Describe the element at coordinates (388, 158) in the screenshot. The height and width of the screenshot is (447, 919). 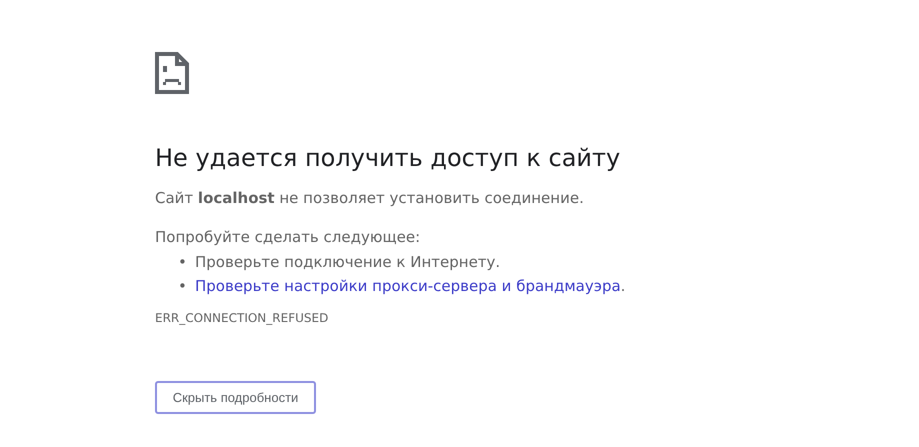
I see `error-heading: Не удается получить доступ к сайту` at that location.